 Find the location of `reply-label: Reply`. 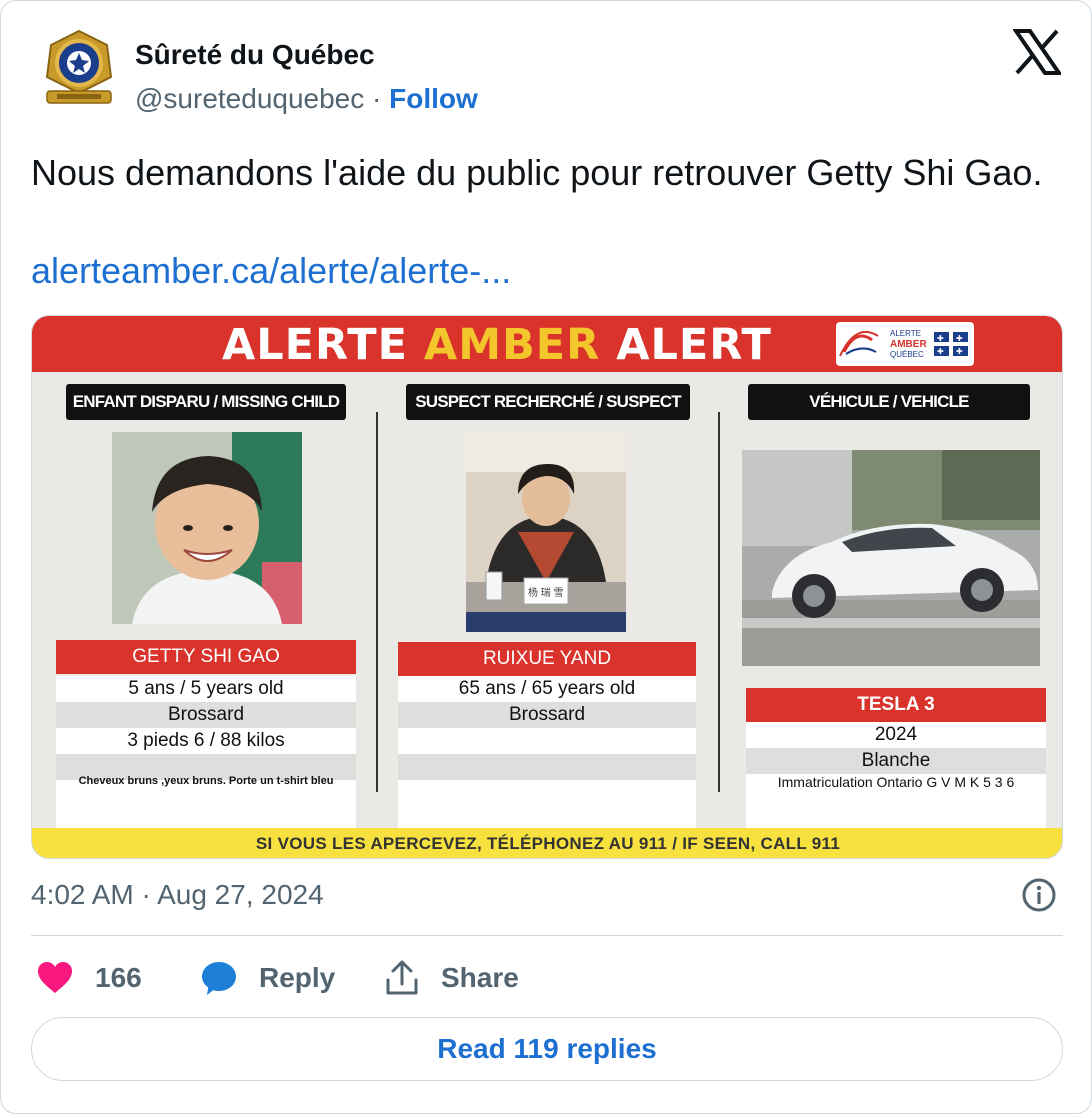

reply-label: Reply is located at coordinates (297, 977).